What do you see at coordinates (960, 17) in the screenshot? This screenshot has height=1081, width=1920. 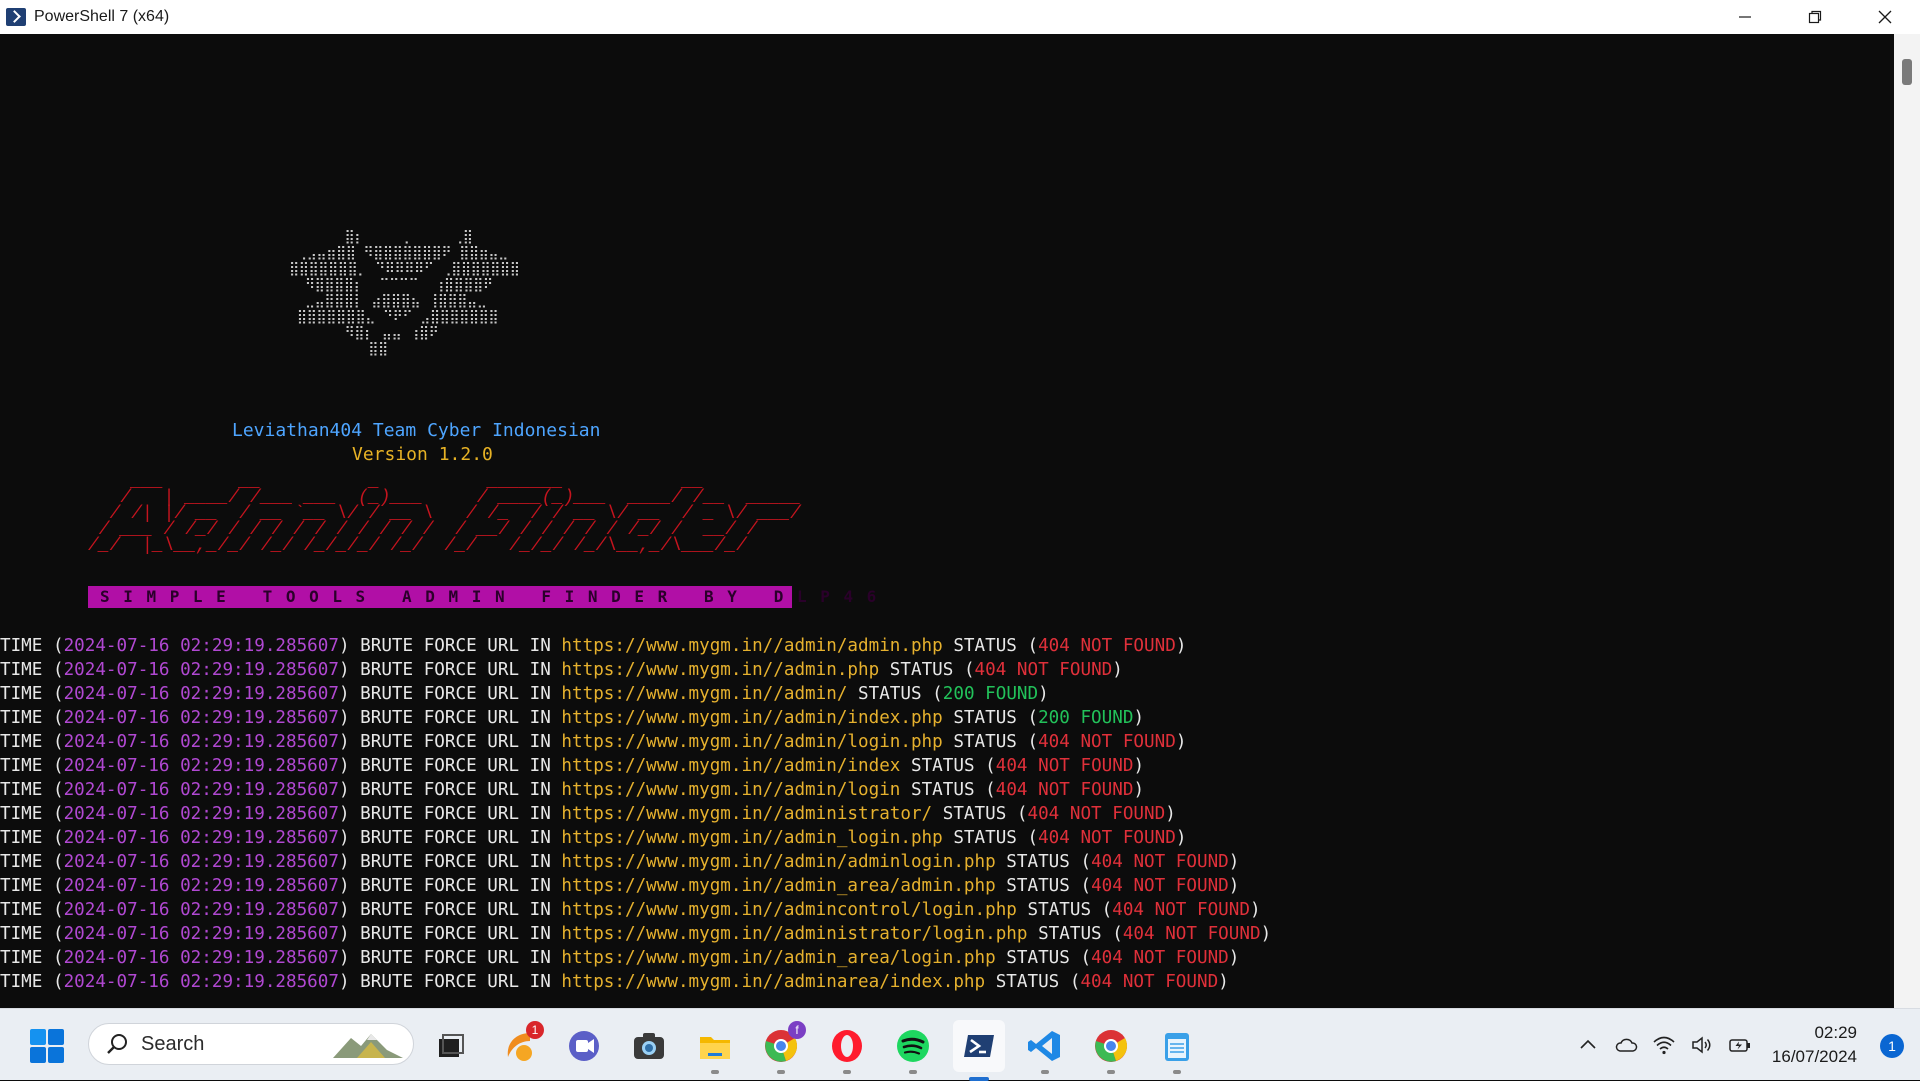 I see `title-bar: PowerShell 7 (x64)` at bounding box center [960, 17].